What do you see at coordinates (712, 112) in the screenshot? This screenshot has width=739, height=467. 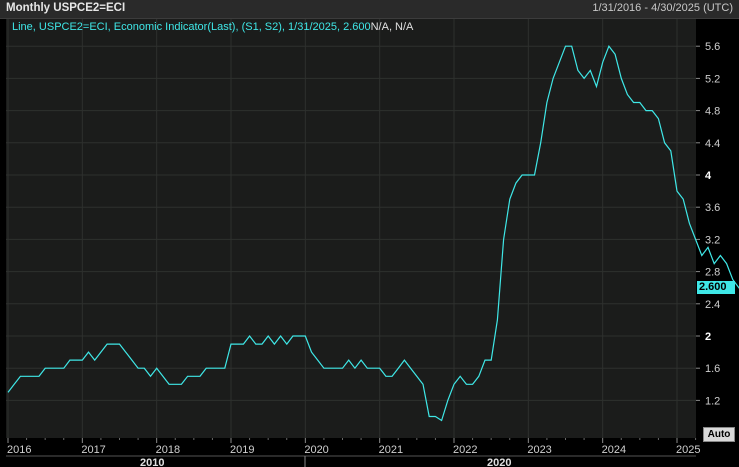 I see `y-tick-label: 4.8` at bounding box center [712, 112].